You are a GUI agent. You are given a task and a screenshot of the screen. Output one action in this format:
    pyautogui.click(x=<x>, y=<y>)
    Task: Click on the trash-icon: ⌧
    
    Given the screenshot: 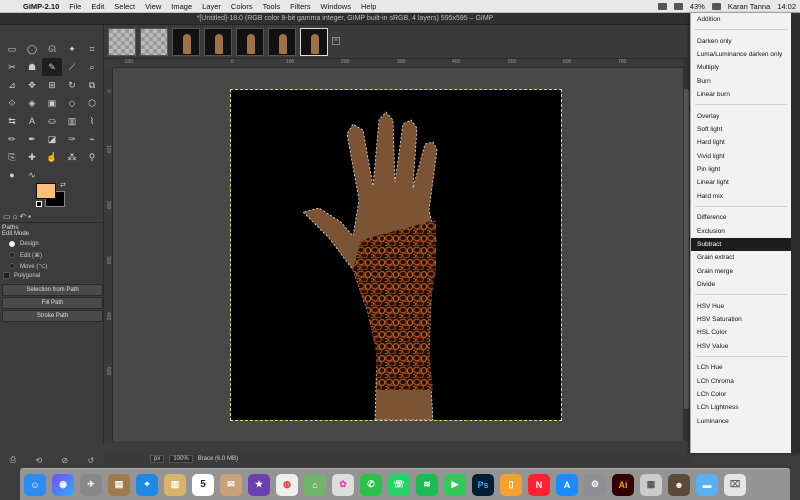 What is the action you would take?
    pyautogui.click(x=735, y=484)
    